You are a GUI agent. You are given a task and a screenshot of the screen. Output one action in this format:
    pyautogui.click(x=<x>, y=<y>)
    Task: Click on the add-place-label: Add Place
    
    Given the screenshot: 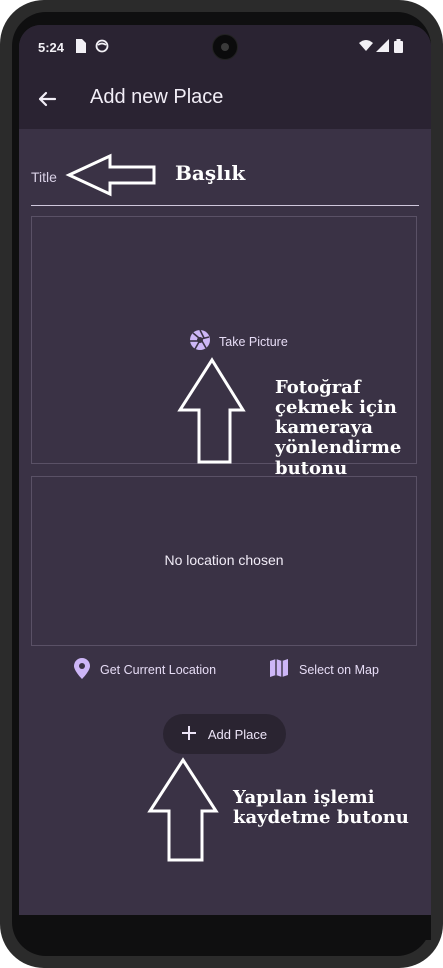 What is the action you would take?
    pyautogui.click(x=237, y=734)
    